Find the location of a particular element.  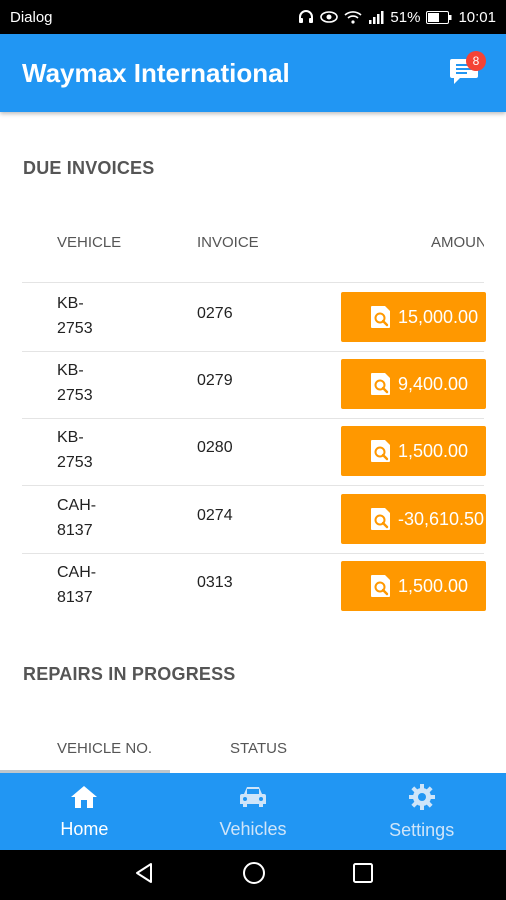

table-row: CAH- 8137 0274 -30,610.50 is located at coordinates (253, 519).